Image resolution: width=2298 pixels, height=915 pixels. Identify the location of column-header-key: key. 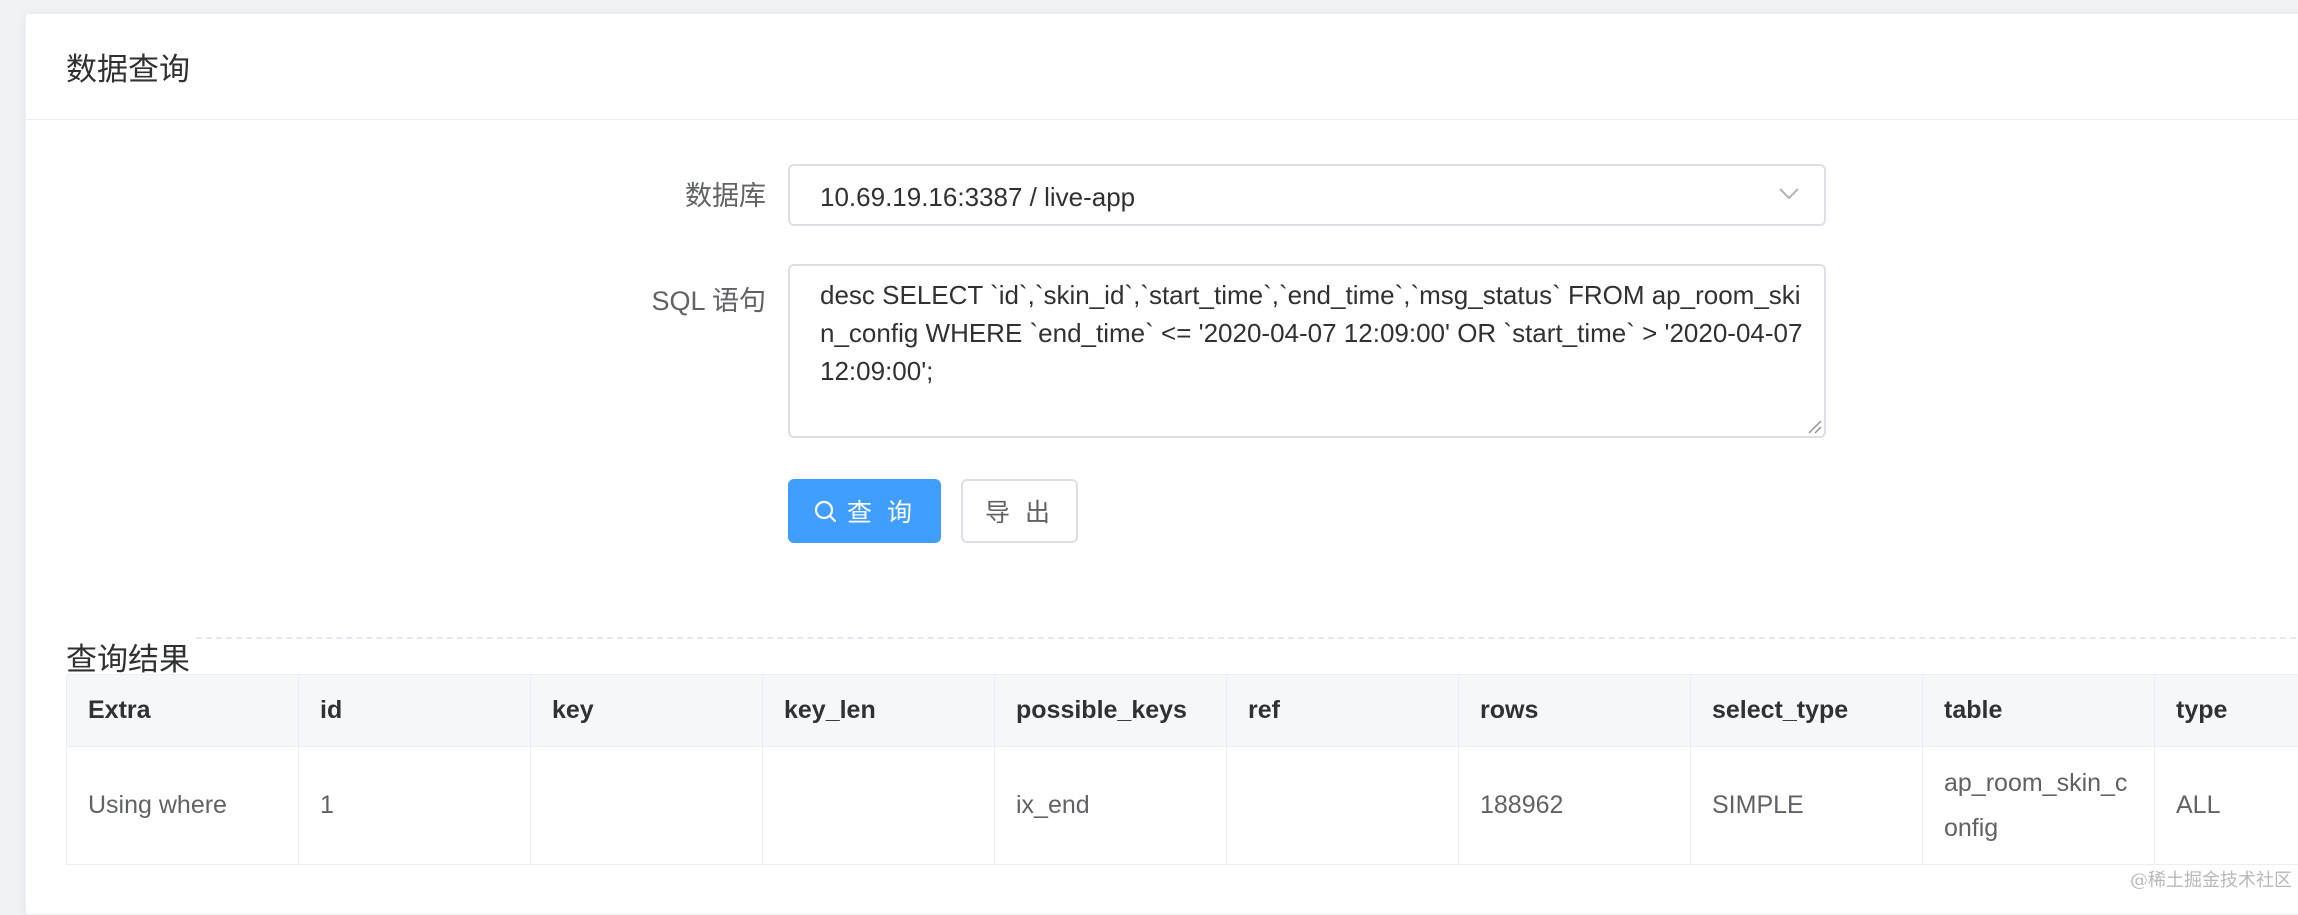
(647, 711).